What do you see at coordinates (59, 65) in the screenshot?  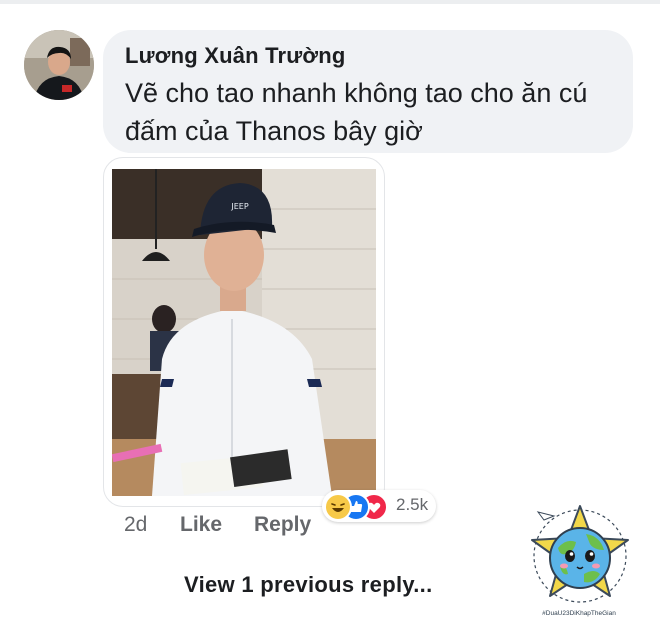 I see `avatar` at bounding box center [59, 65].